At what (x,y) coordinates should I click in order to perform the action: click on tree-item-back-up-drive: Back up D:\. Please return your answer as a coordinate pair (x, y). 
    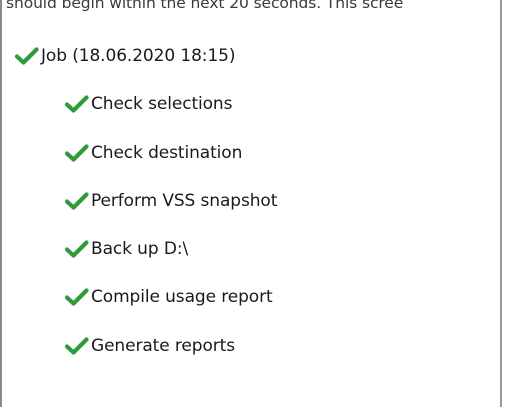
    Looking at the image, I should click on (126, 249).